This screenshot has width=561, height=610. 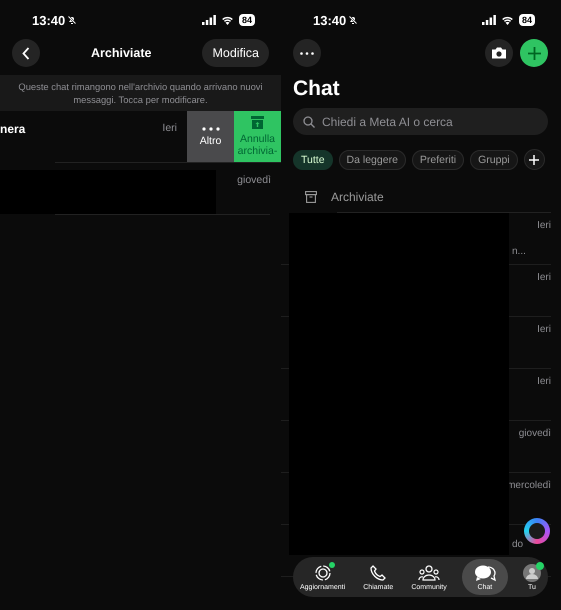 What do you see at coordinates (257, 122) in the screenshot?
I see `archive-box-icon` at bounding box center [257, 122].